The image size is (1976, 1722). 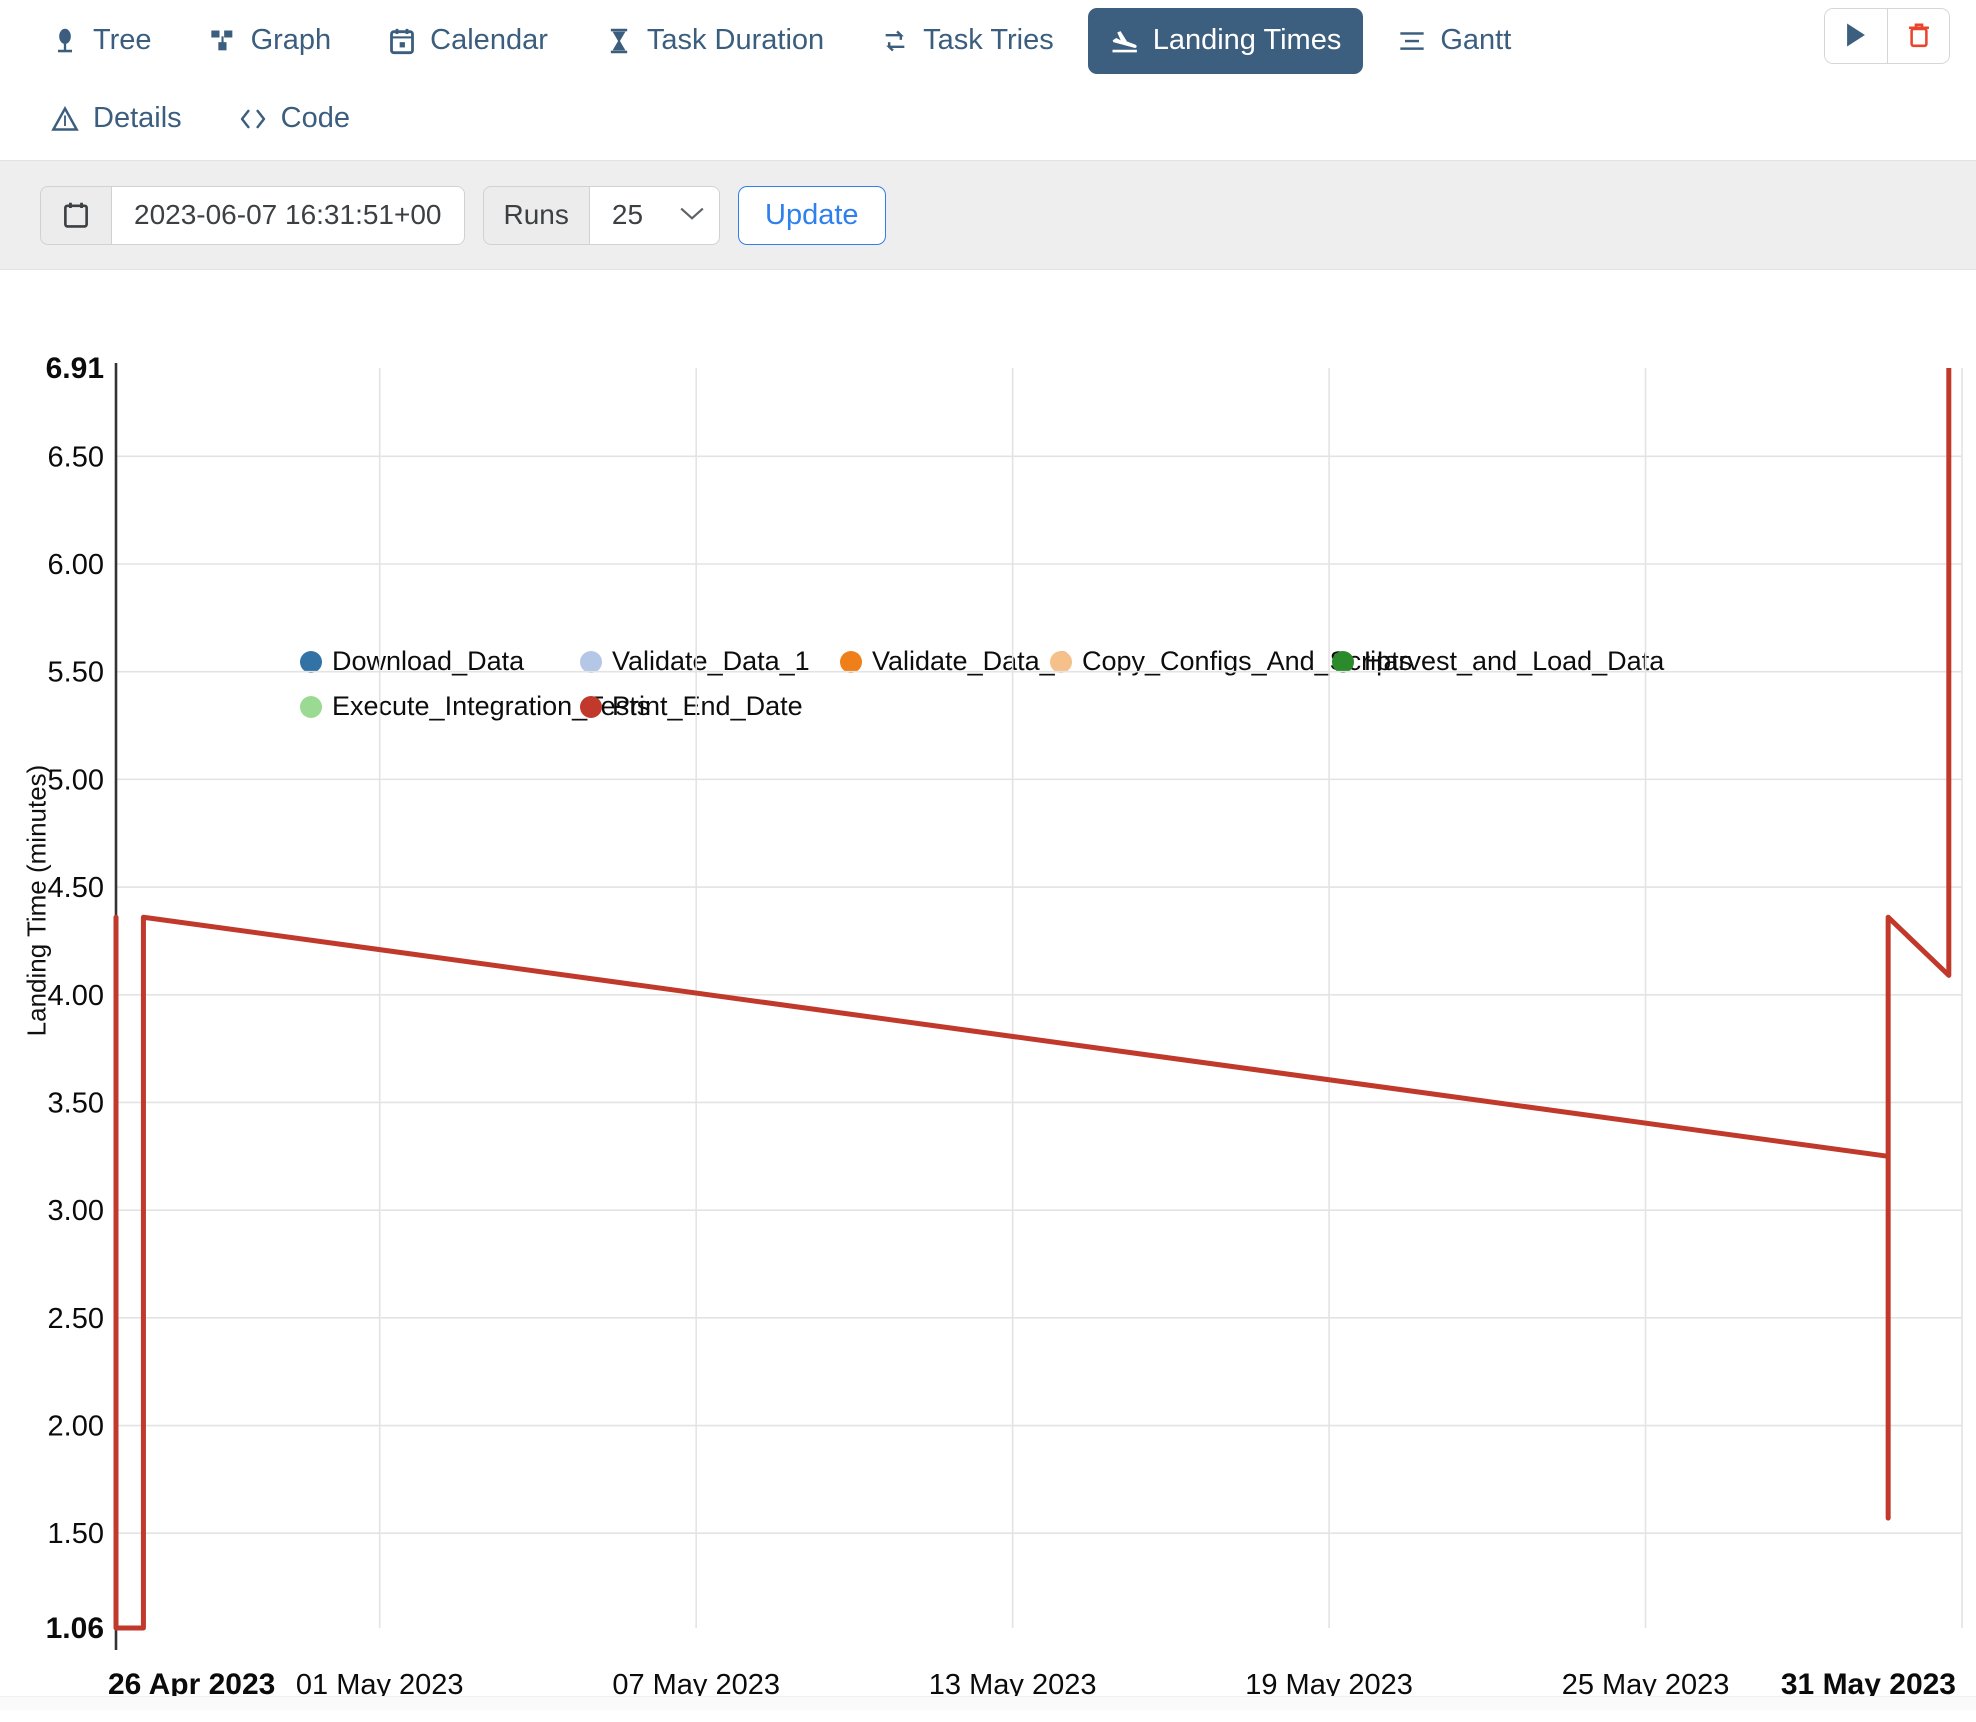 What do you see at coordinates (76, 457) in the screenshot?
I see `y-tick-label: 6.50` at bounding box center [76, 457].